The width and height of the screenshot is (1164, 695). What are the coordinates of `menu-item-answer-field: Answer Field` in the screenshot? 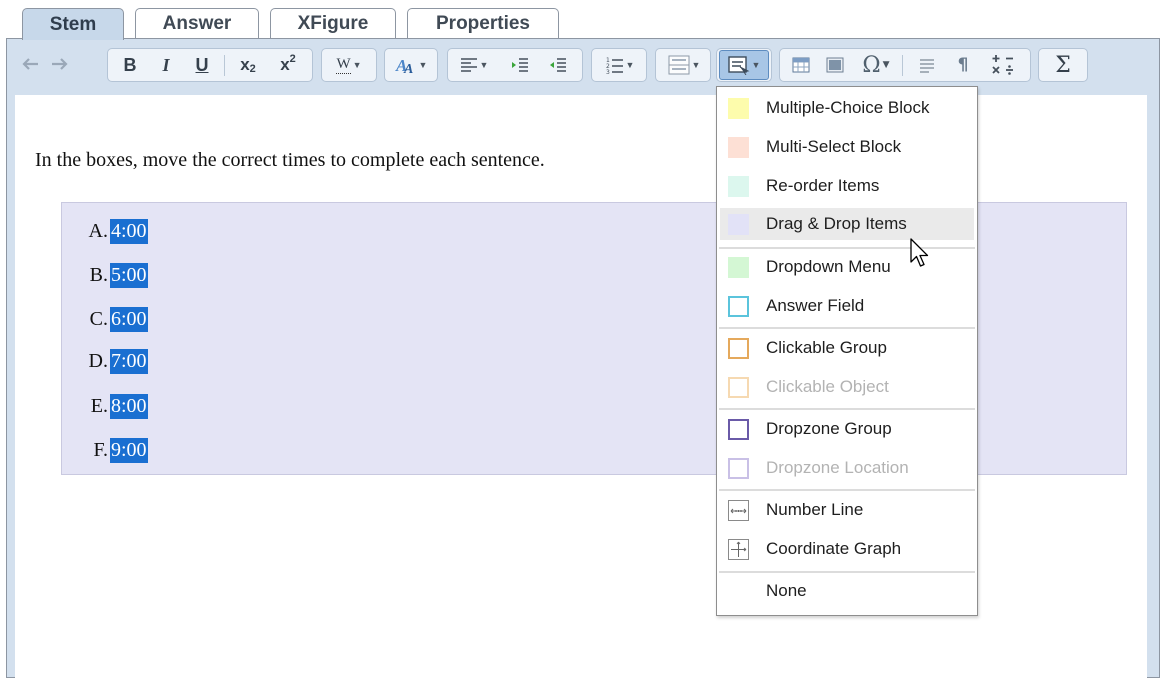 It's located at (847, 306).